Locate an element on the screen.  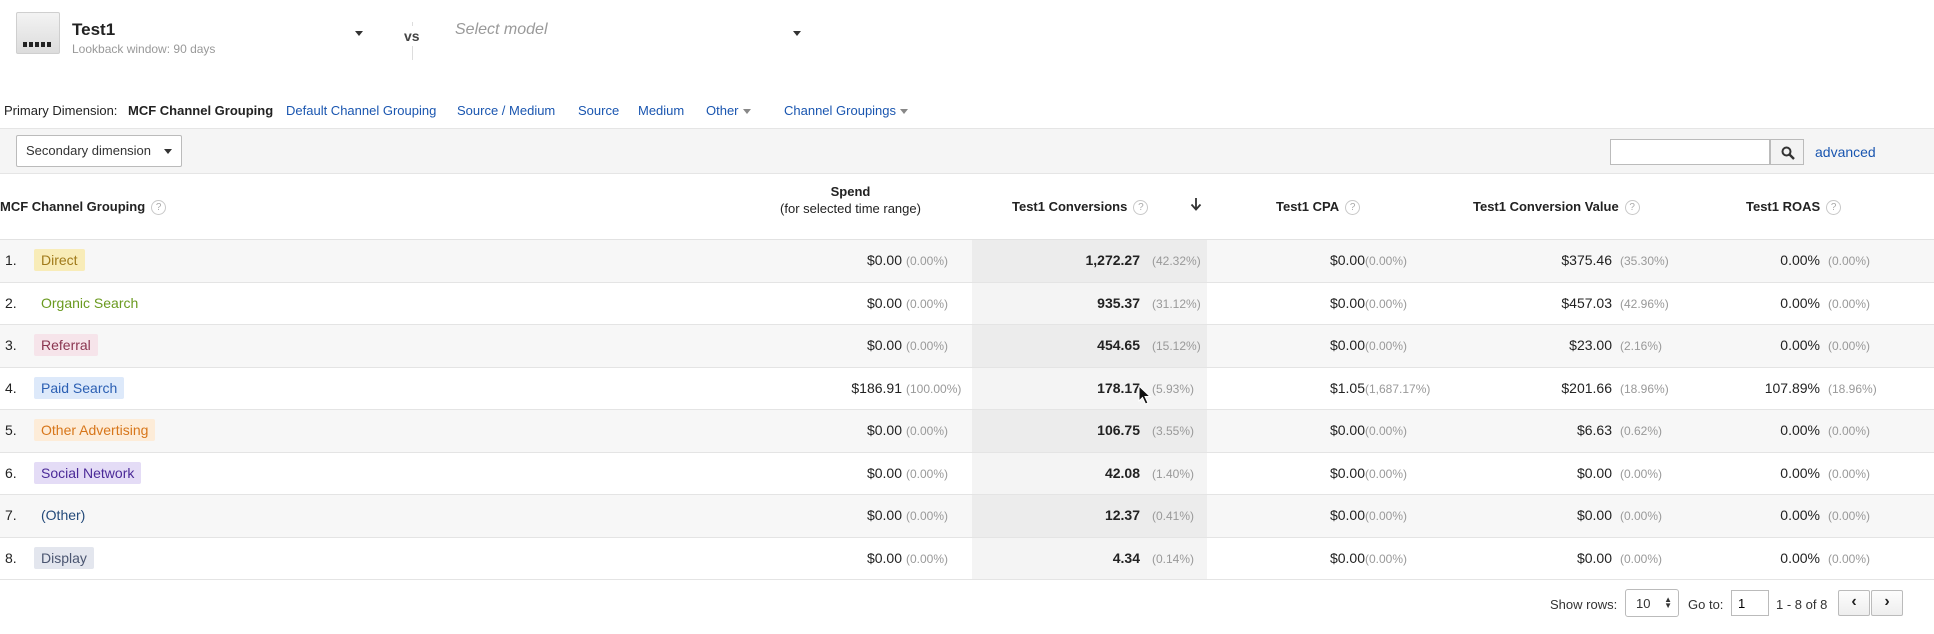
channel-groupings-dropdown: Channel Groupings is located at coordinates (846, 110).